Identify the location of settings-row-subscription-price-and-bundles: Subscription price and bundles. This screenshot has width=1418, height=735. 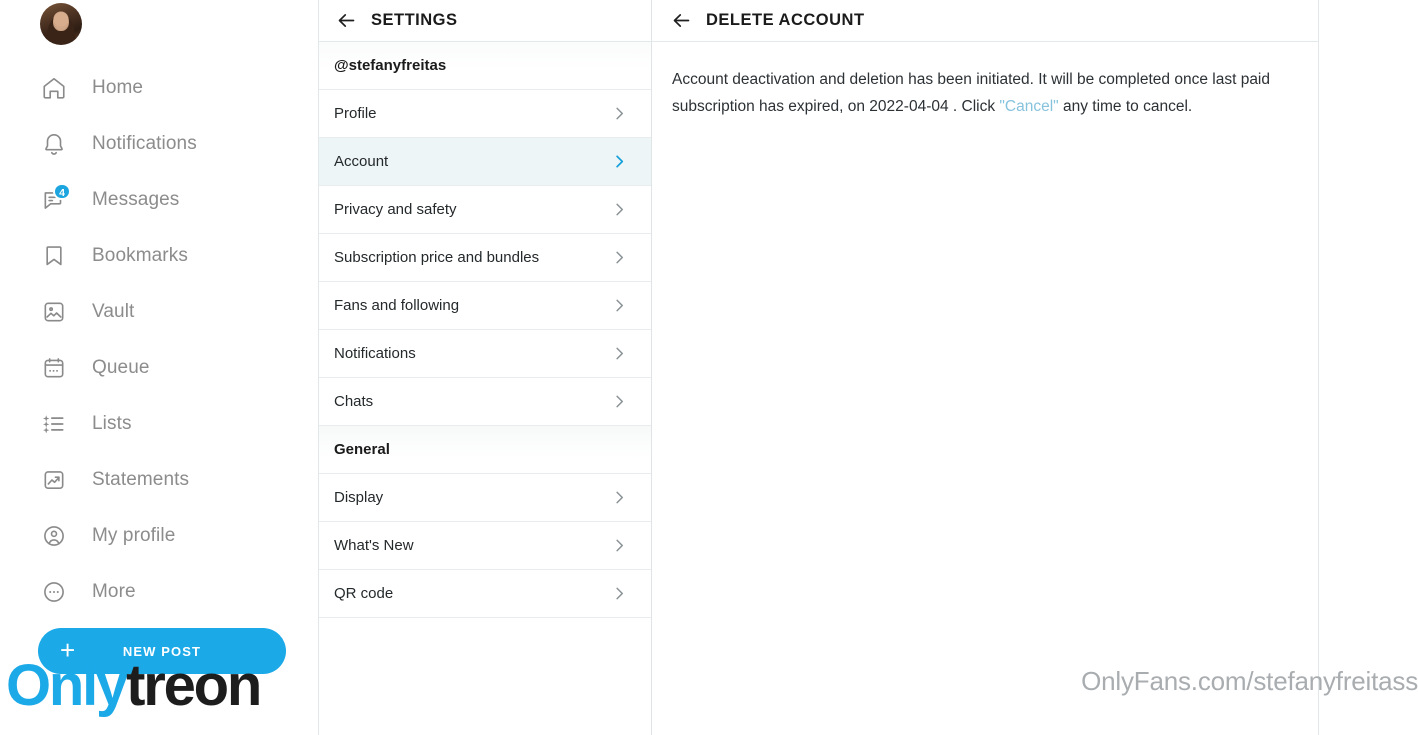
(485, 258).